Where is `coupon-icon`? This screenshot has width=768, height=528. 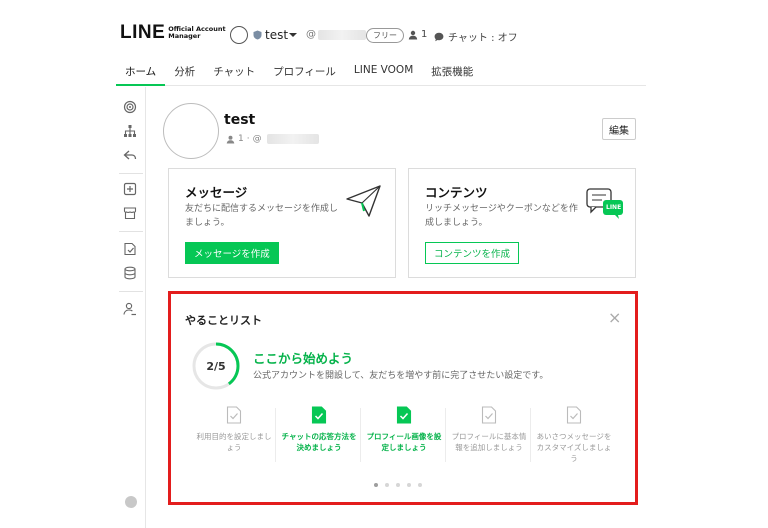
coupon-icon is located at coordinates (130, 249).